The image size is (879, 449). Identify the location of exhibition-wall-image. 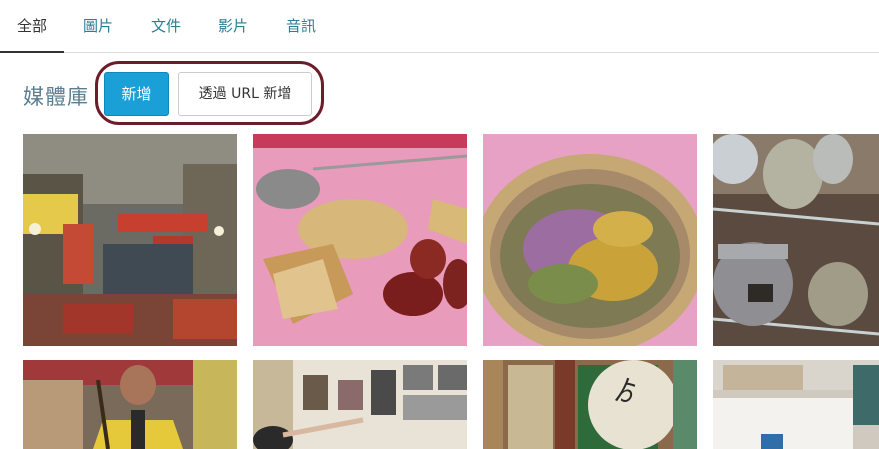
(360, 404).